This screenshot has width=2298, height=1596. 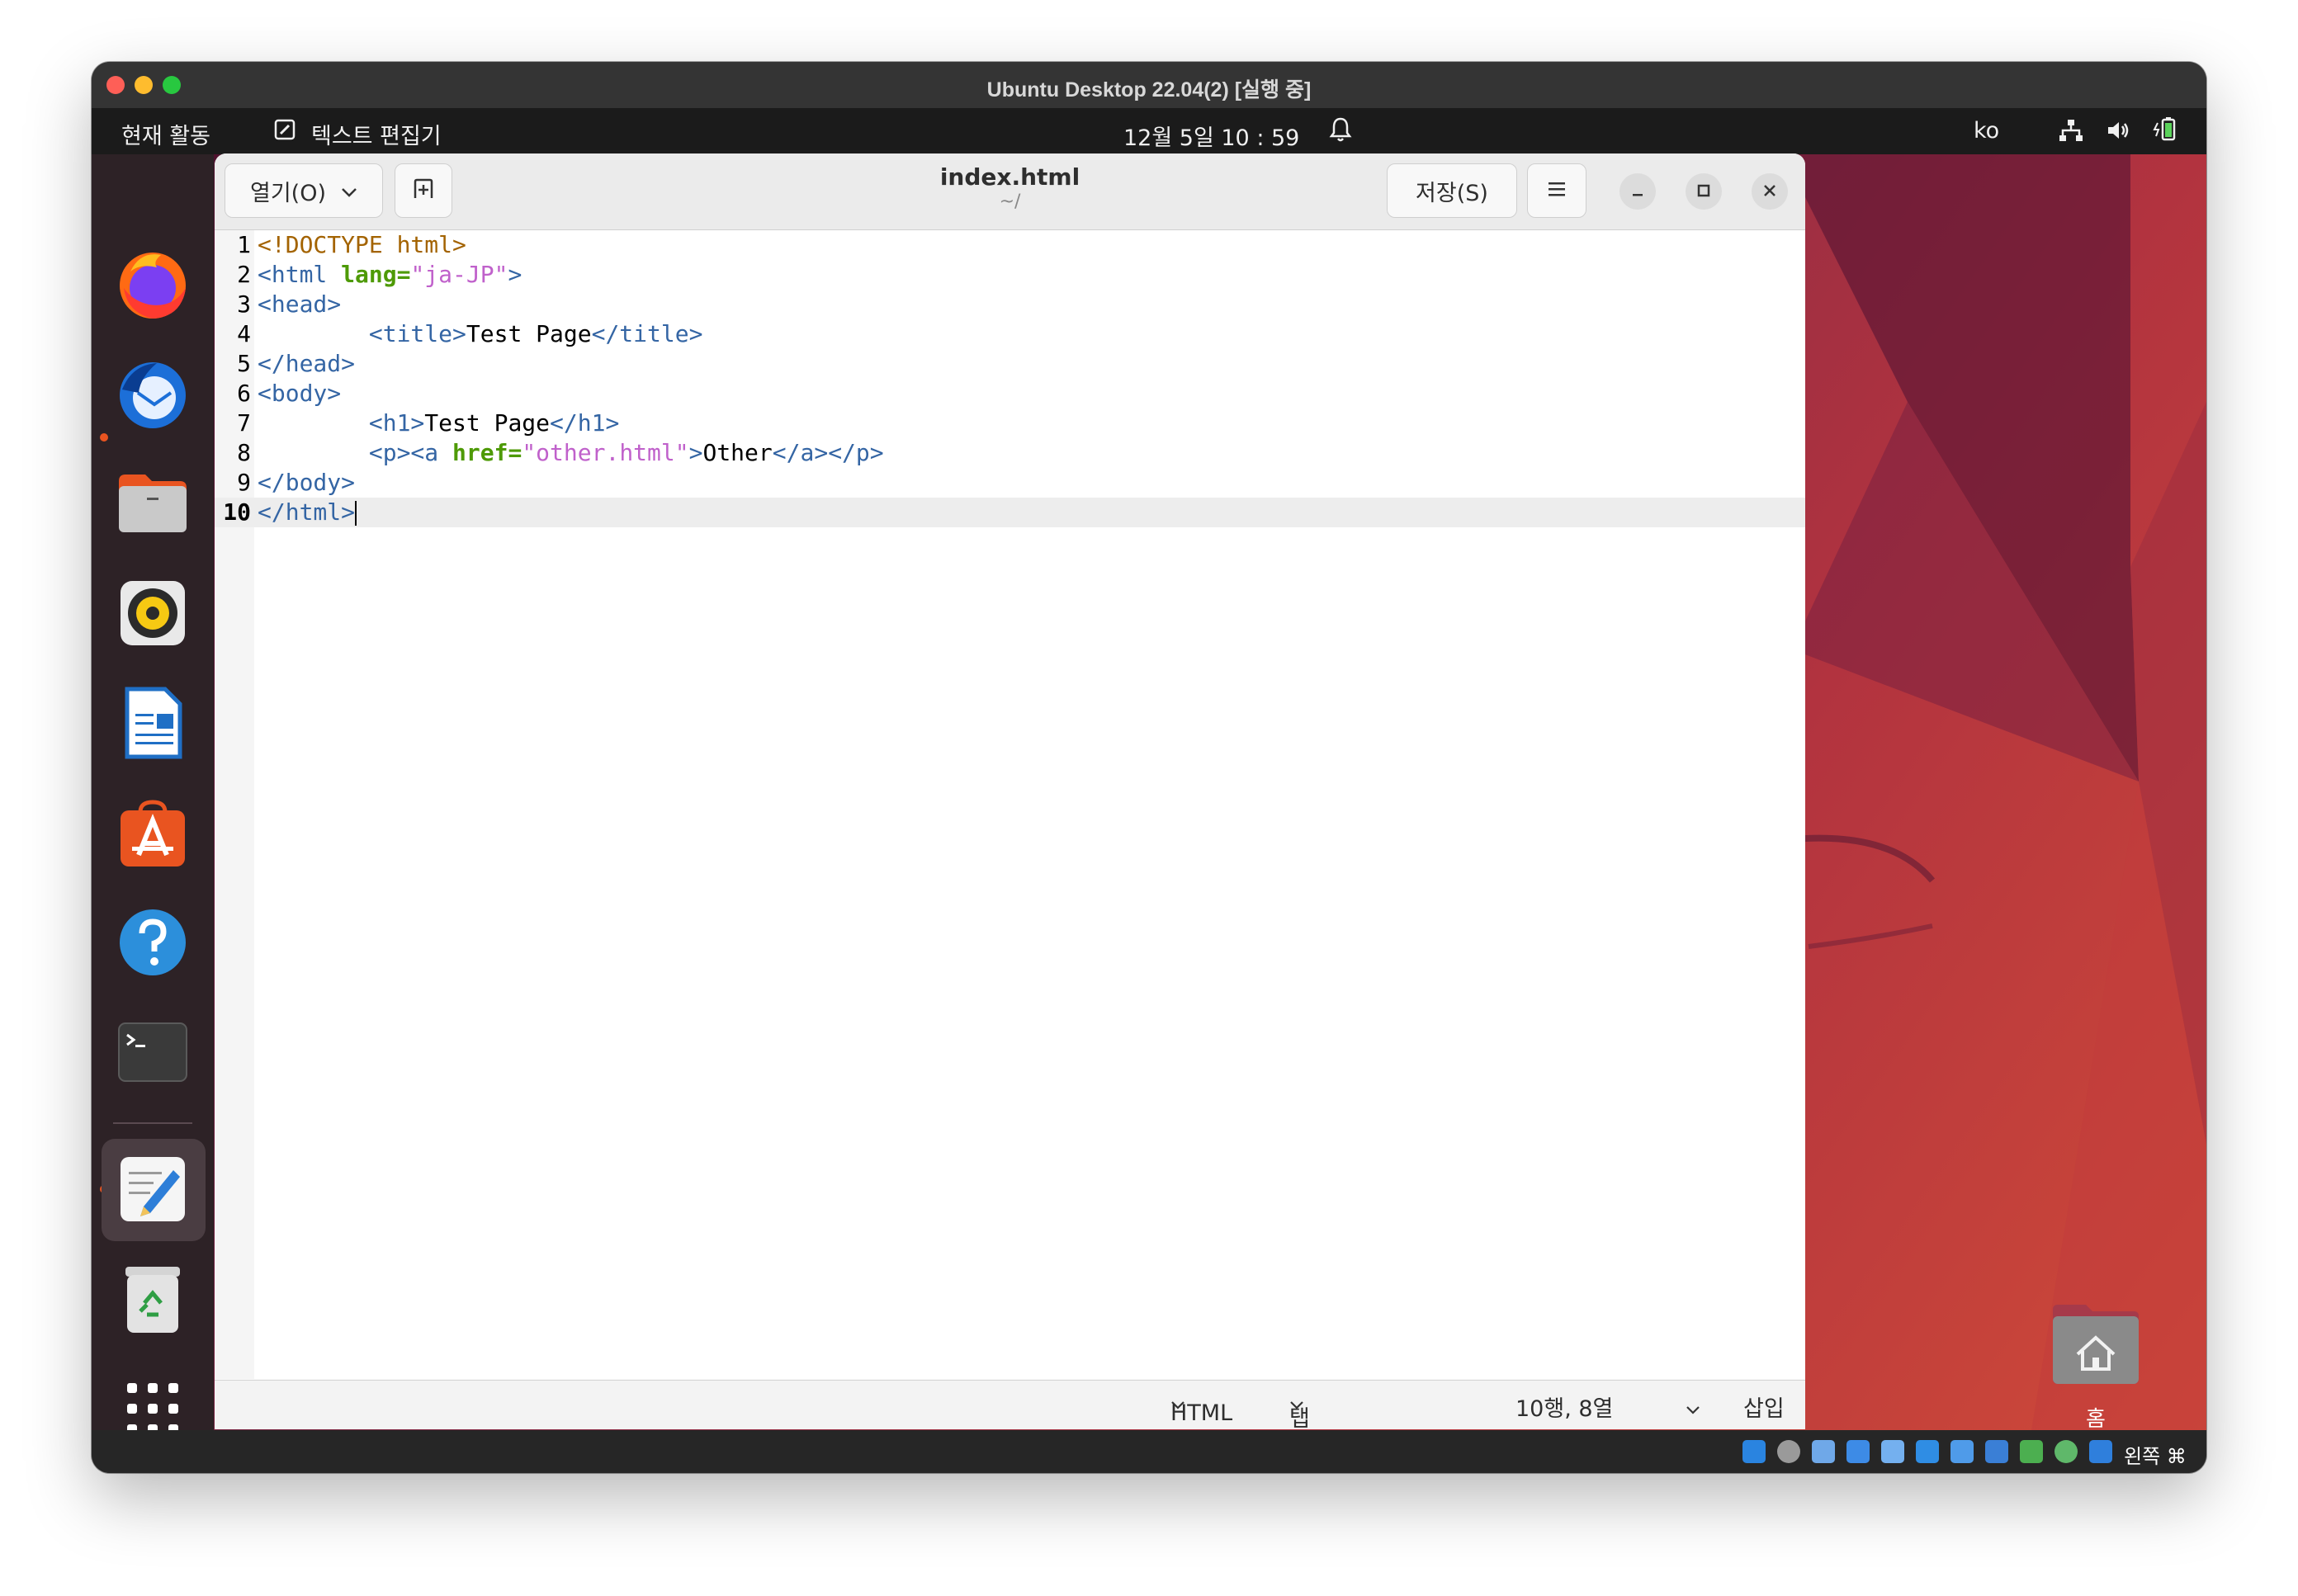 What do you see at coordinates (244, 393) in the screenshot?
I see `line-number: 6` at bounding box center [244, 393].